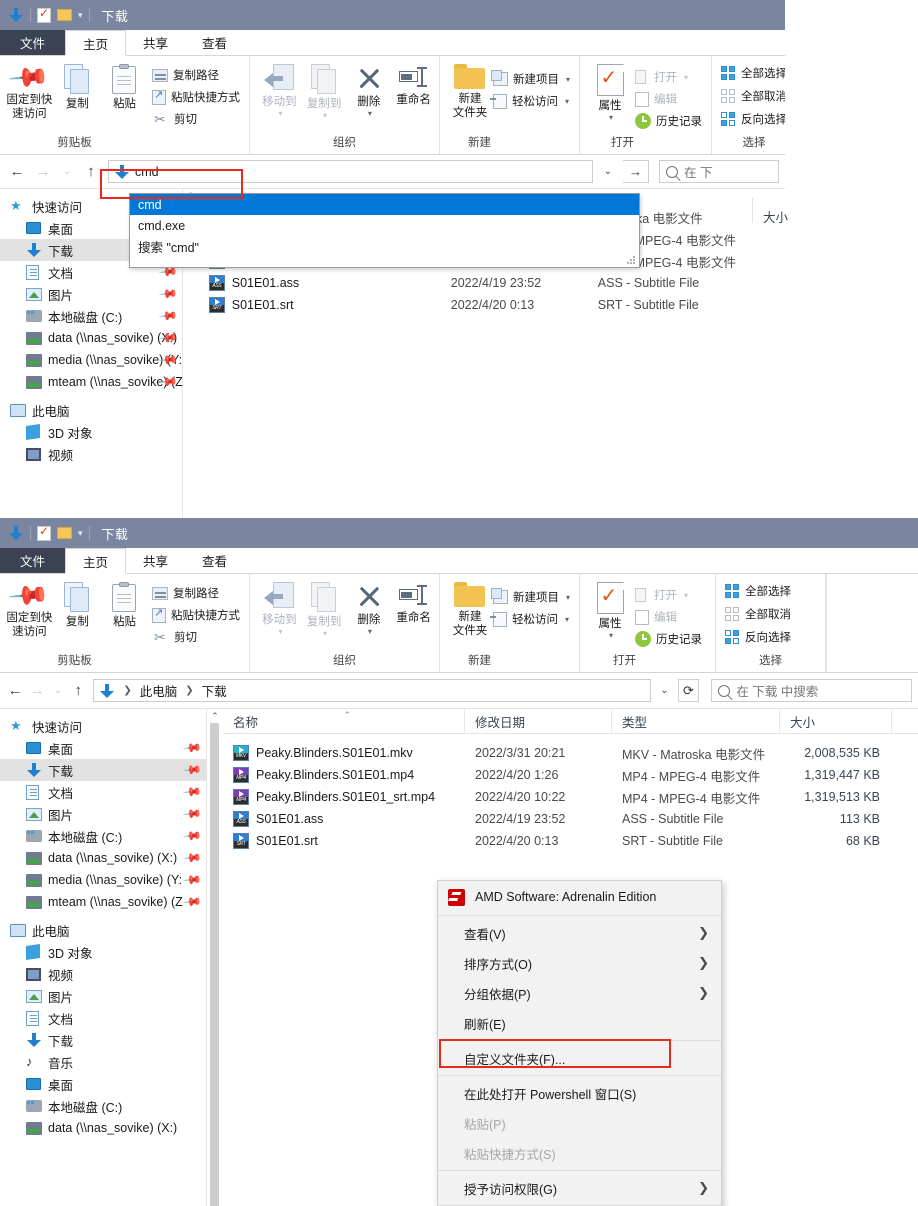  What do you see at coordinates (103, 770) in the screenshot?
I see `nav-item-downloads: 下载 📌` at bounding box center [103, 770].